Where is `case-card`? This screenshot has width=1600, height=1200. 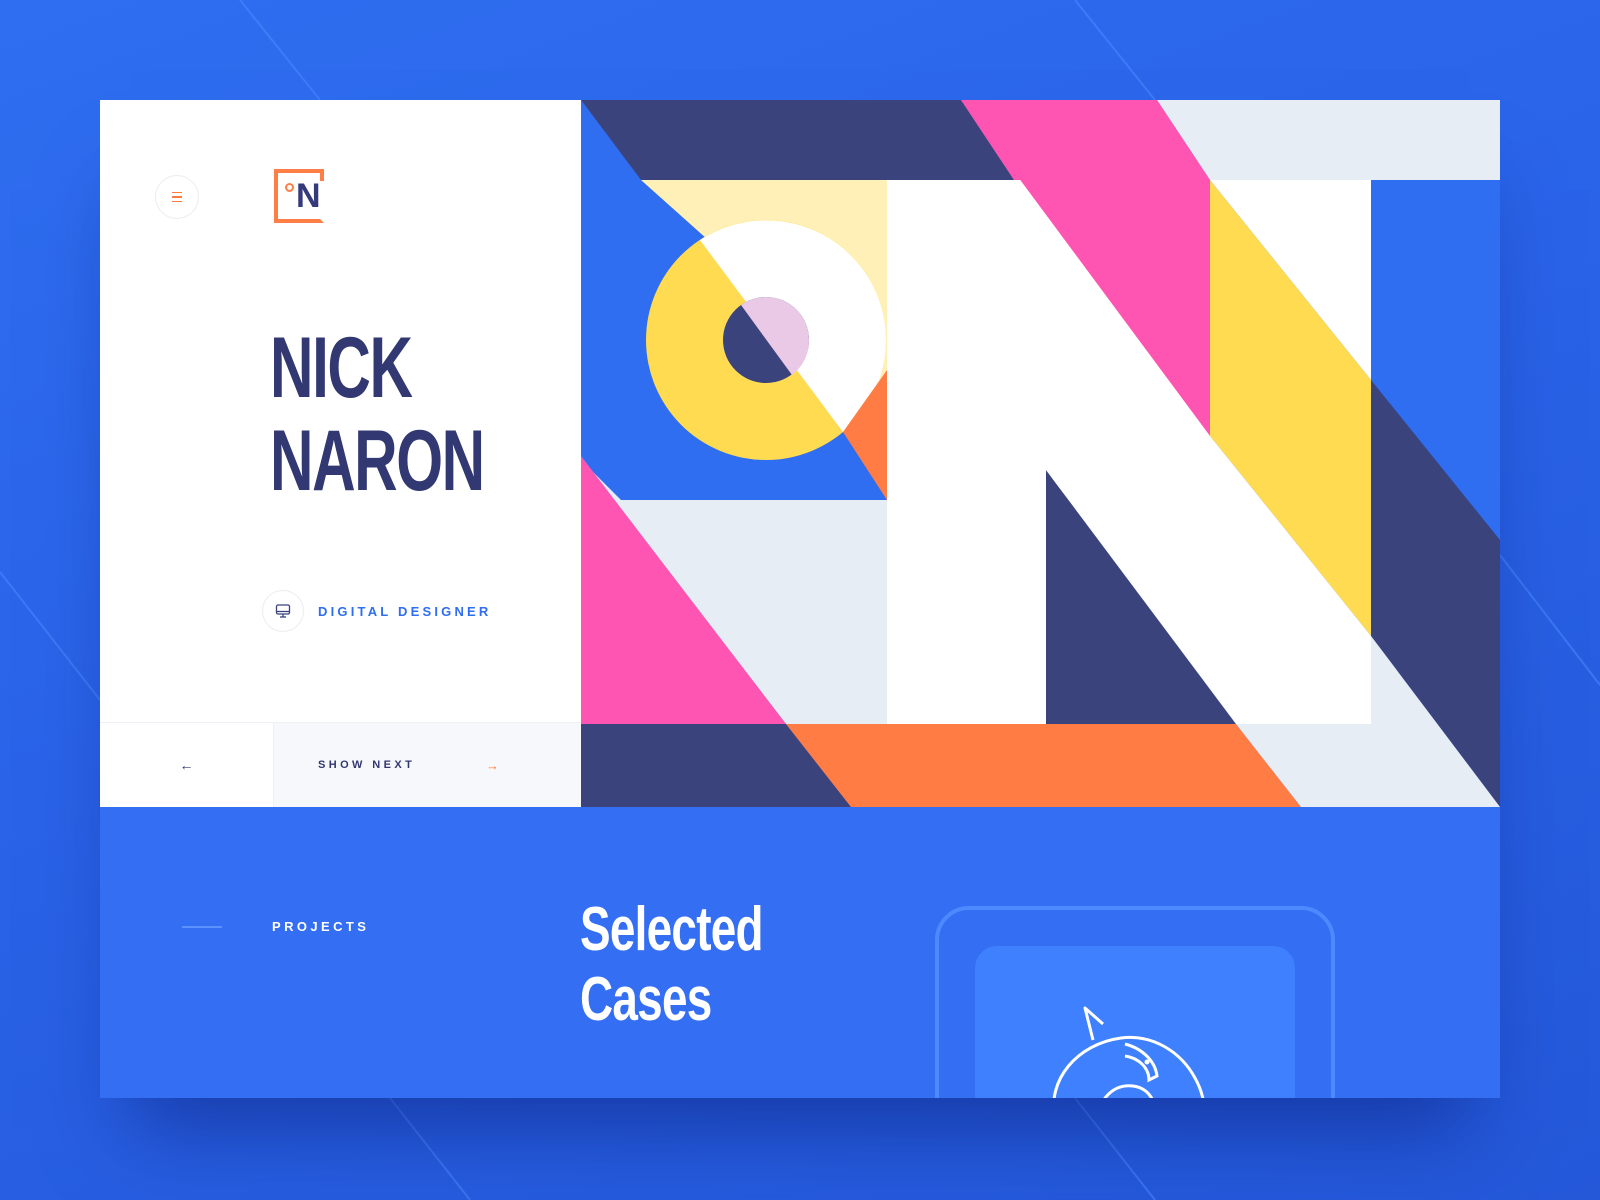 case-card is located at coordinates (1135, 1022).